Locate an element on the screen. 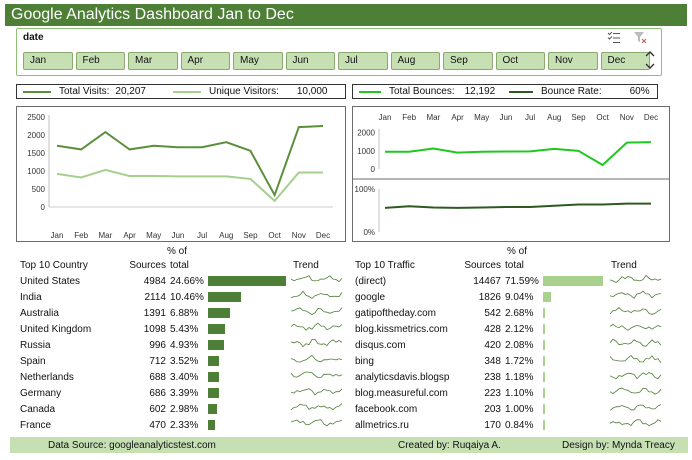 The height and width of the screenshot is (460, 692). scroll-up-icon is located at coordinates (650, 55).